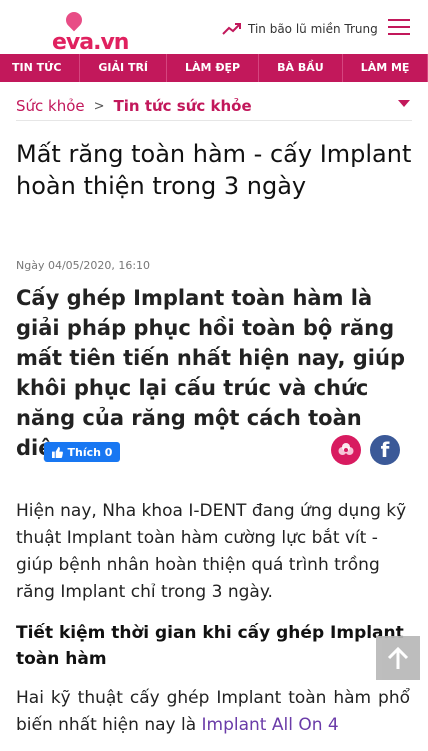 The image size is (428, 751). I want to click on eva-flower-icon, so click(346, 449).